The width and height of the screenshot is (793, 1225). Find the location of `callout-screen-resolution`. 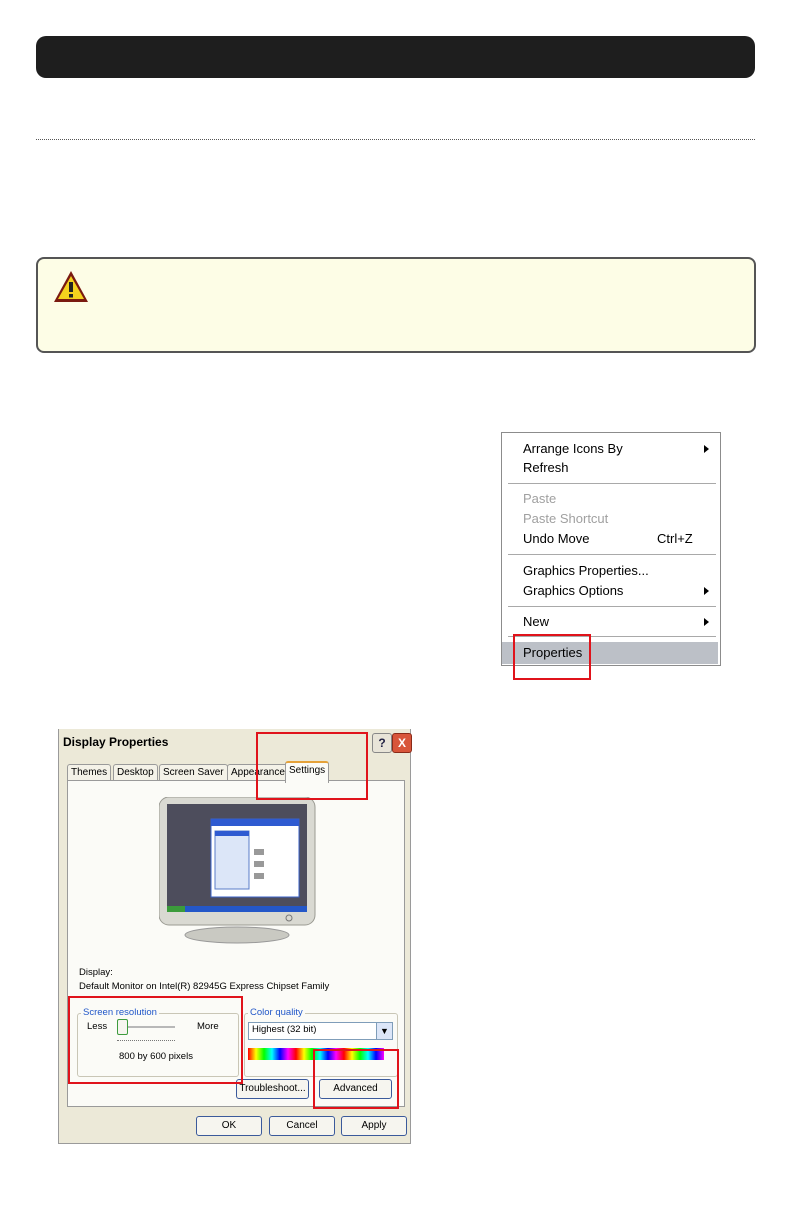

callout-screen-resolution is located at coordinates (155, 1040).